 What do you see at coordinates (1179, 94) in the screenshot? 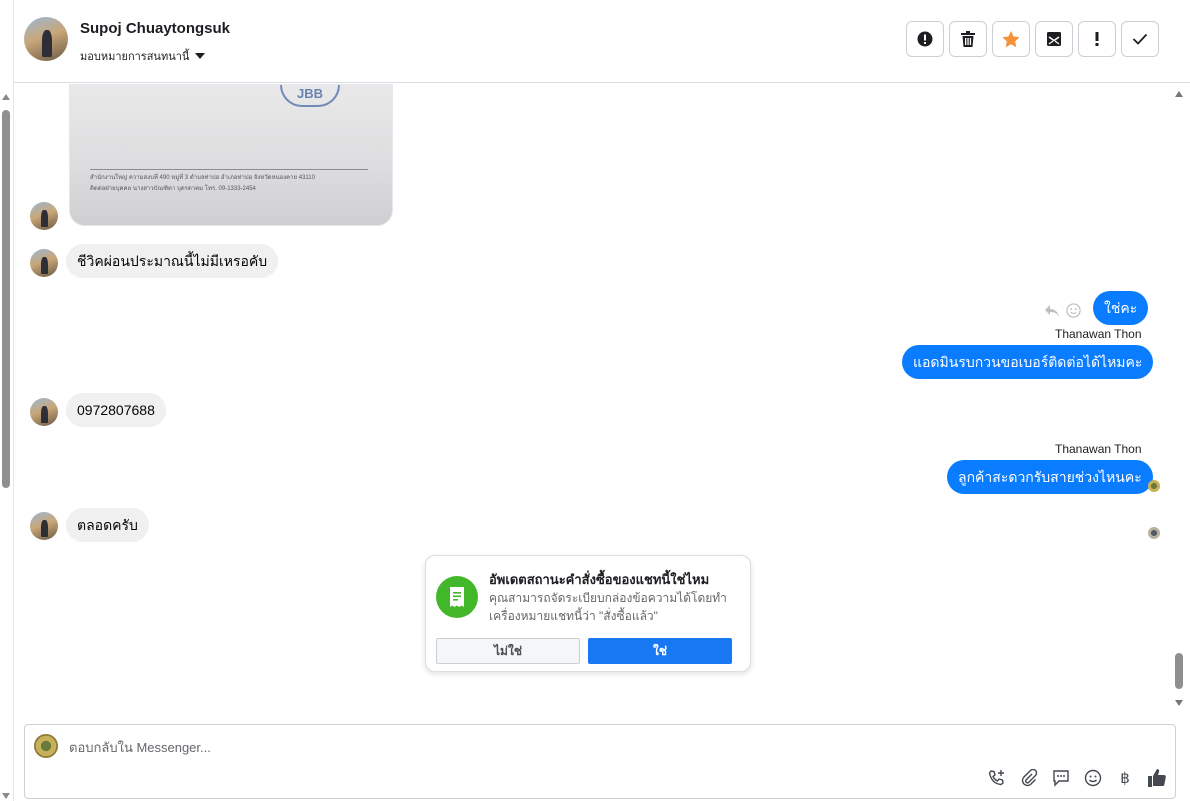
I see `chat-scroll-up-arrow` at bounding box center [1179, 94].